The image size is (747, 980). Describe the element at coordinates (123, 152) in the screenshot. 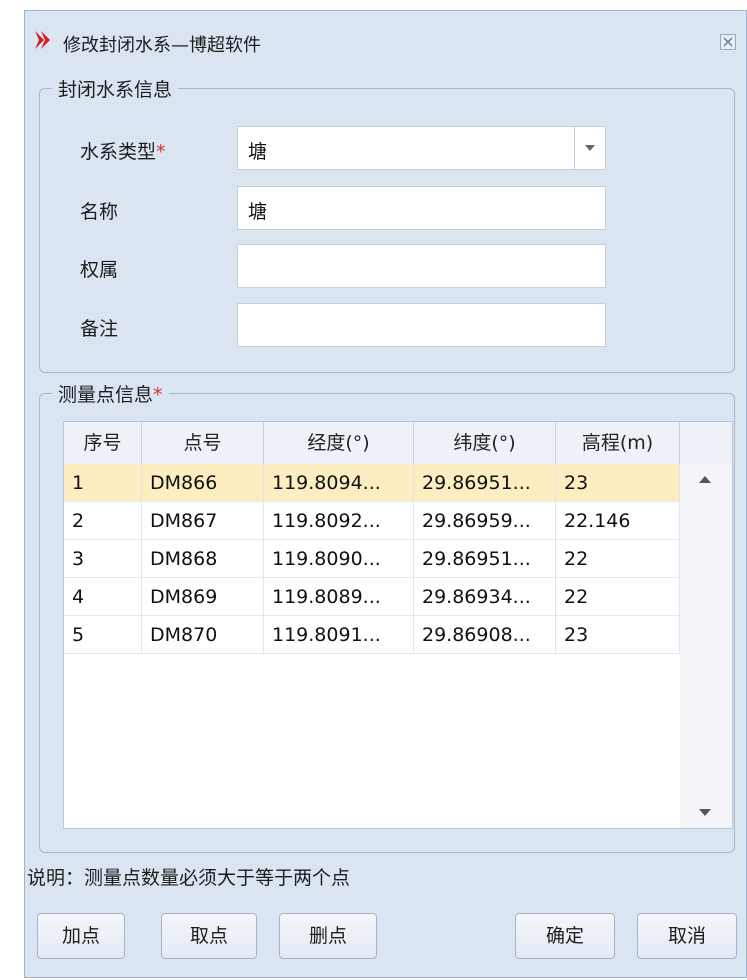

I see `type-label: 水系类型*` at that location.